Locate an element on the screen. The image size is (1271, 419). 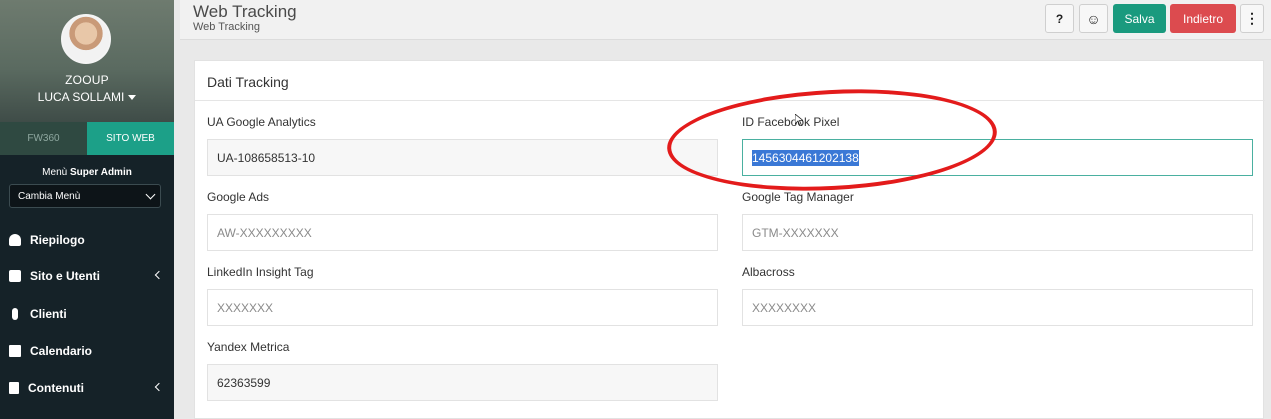
gtm-label: Google Tag Manager is located at coordinates (798, 197).